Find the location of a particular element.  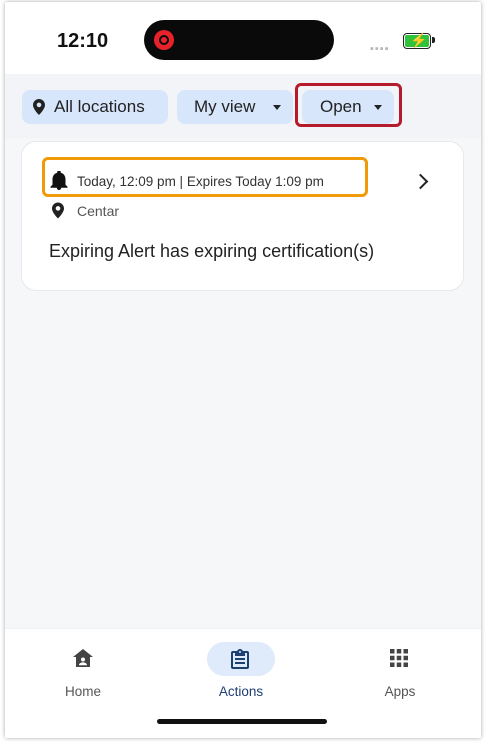

my-view-dropdown: My view is located at coordinates (235, 107).